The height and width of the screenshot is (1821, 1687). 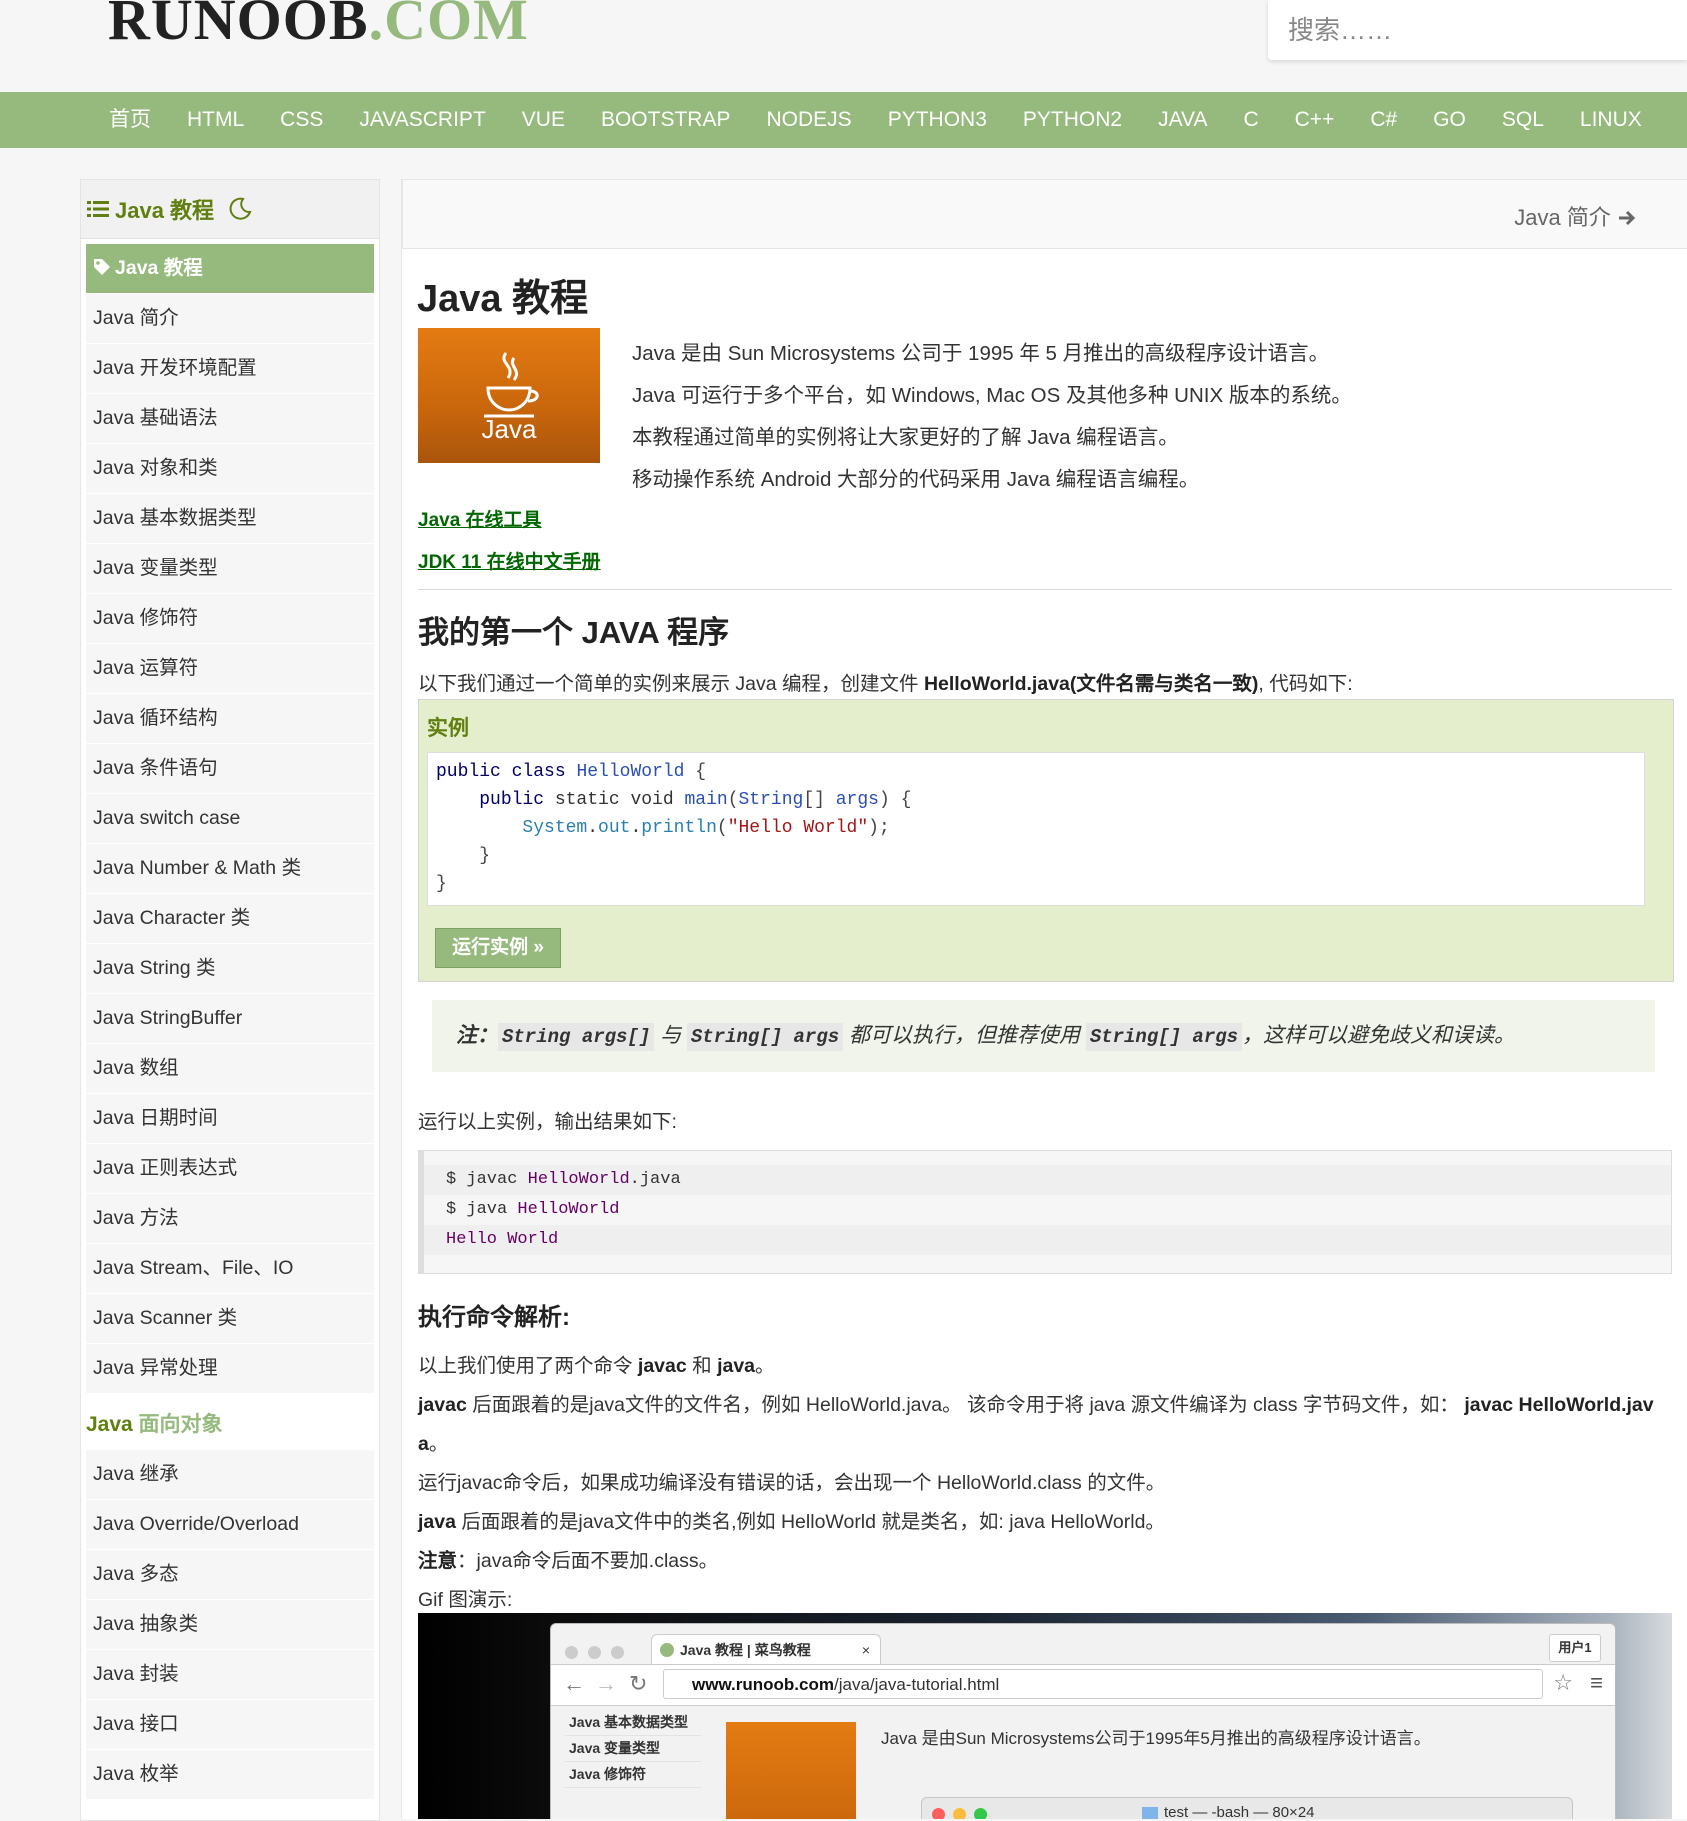 I want to click on nav-item: C, so click(x=1250, y=120).